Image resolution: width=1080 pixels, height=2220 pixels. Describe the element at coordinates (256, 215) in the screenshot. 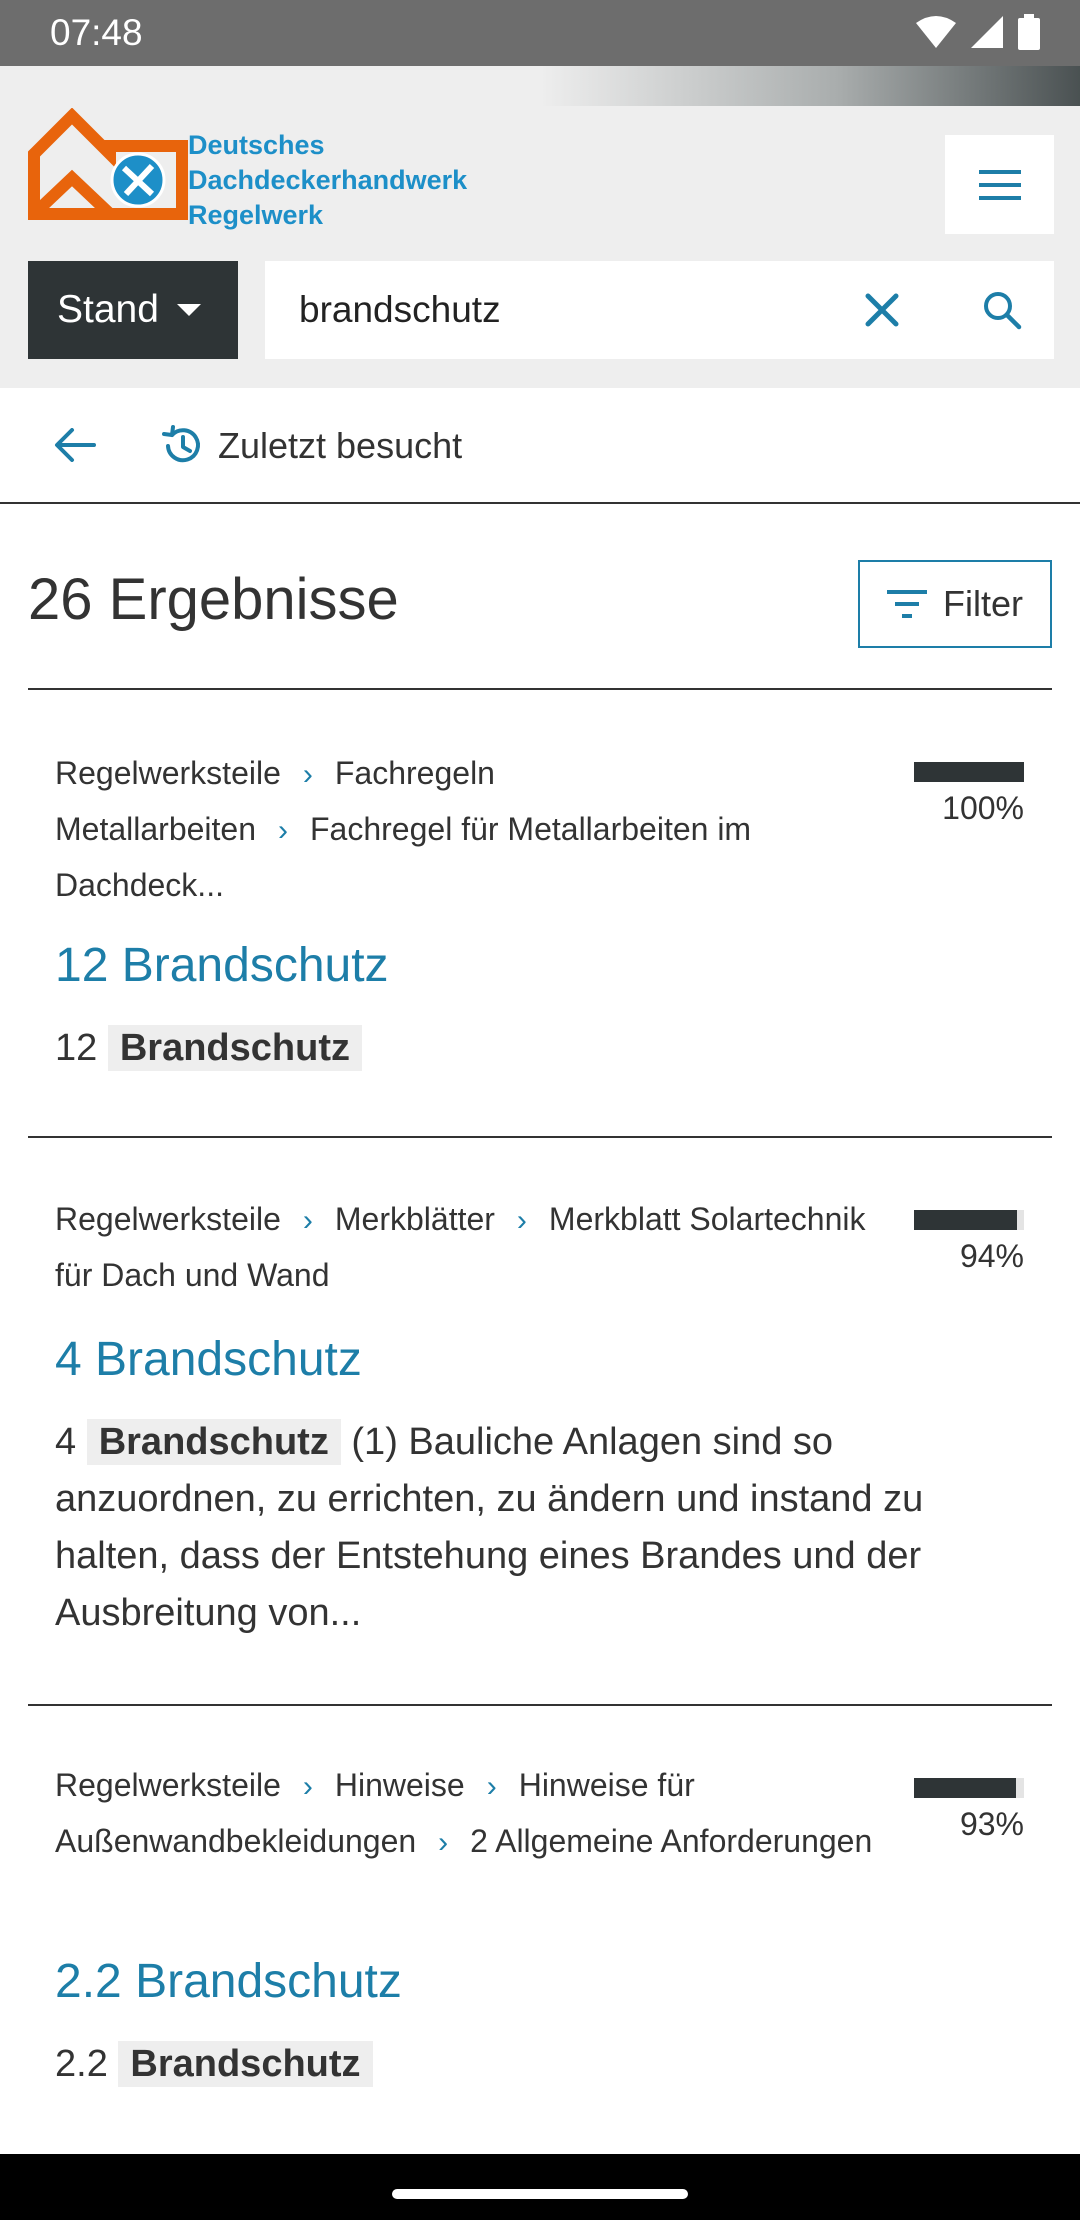

I see `logo-line-3: Regelwerk` at that location.